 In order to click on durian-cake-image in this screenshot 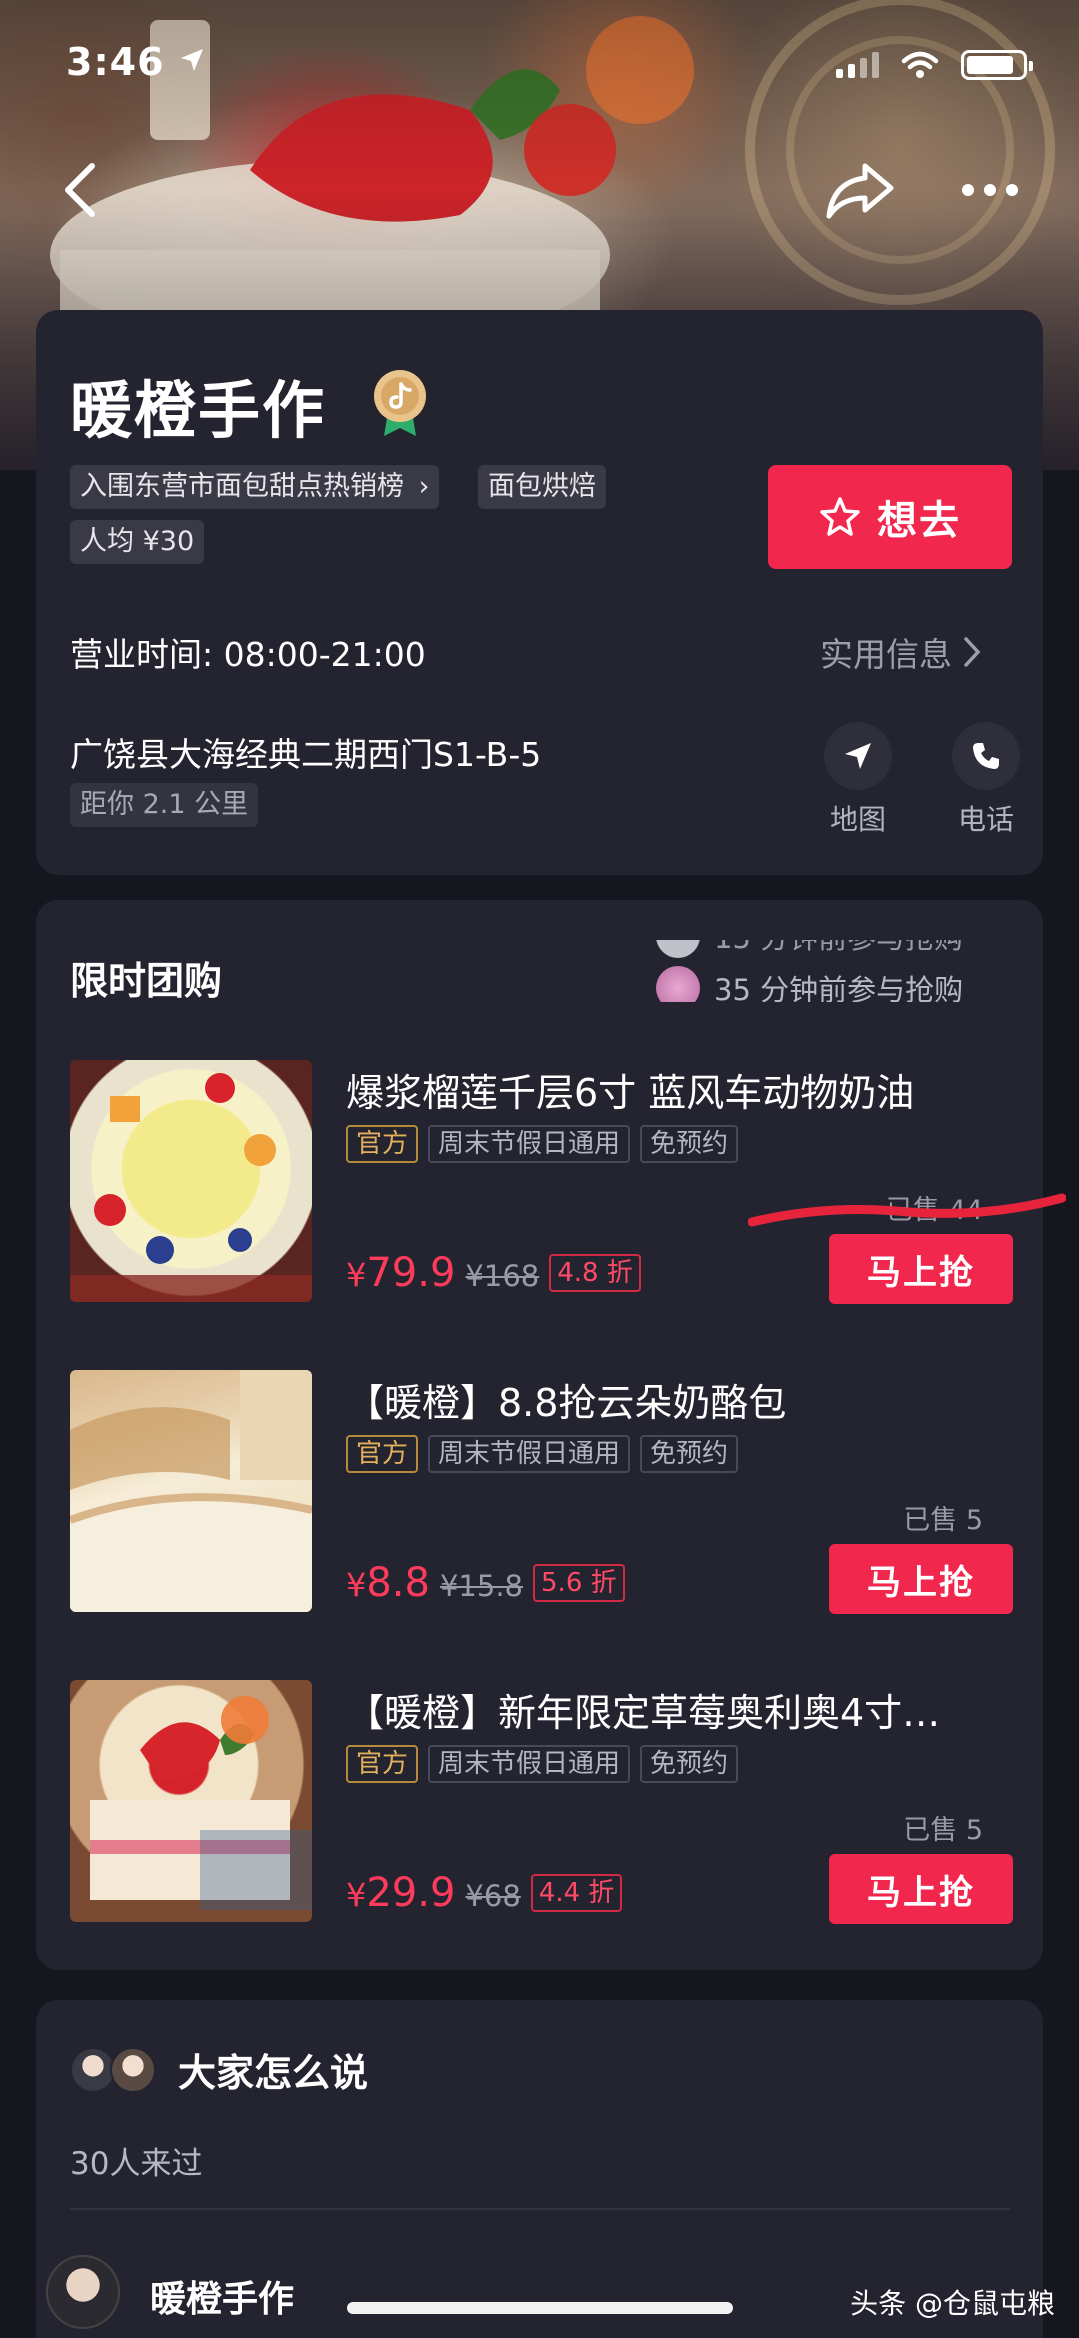, I will do `click(191, 1187)`.